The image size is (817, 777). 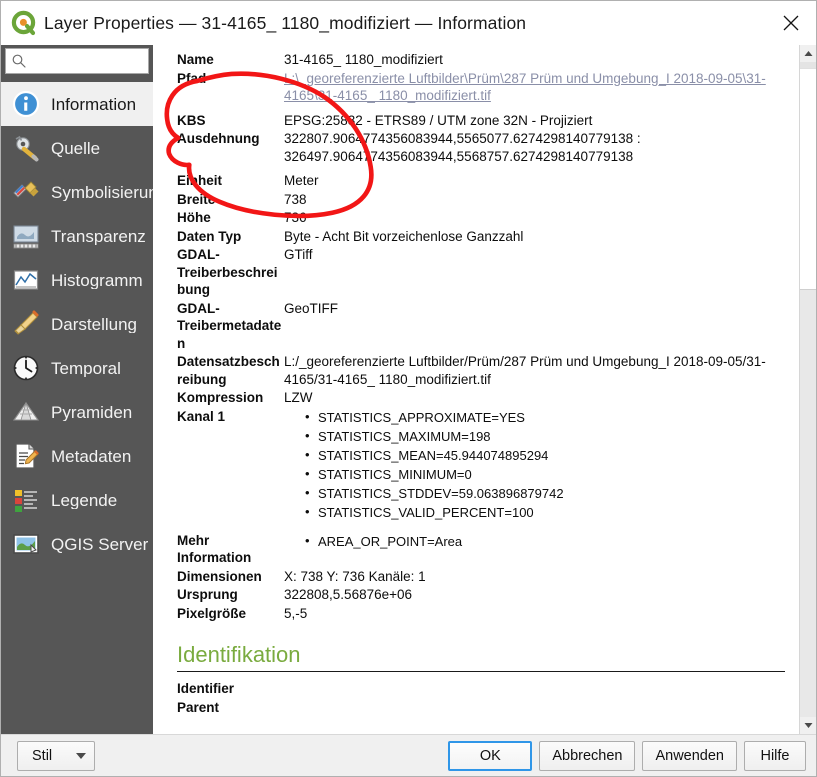 I want to click on sidebar-item-symbolisierung: Symbolisierung, so click(x=77, y=192).